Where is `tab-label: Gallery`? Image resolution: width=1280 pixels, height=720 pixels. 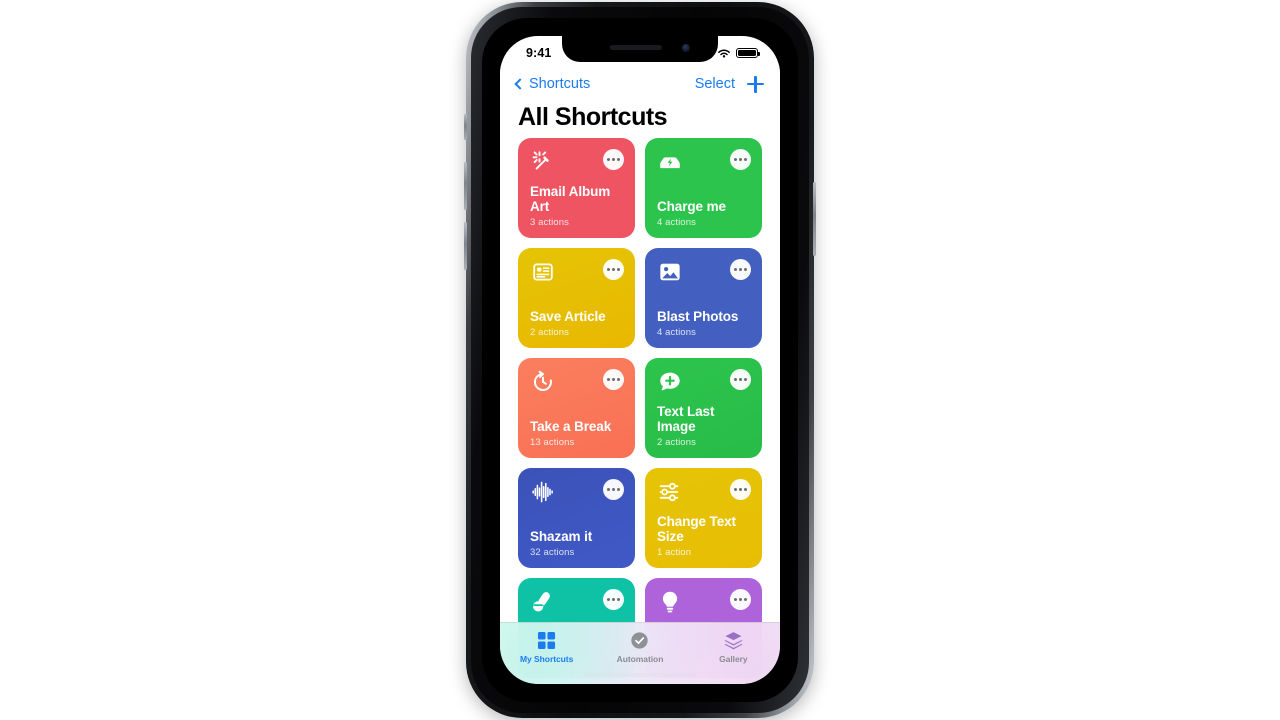 tab-label: Gallery is located at coordinates (733, 659).